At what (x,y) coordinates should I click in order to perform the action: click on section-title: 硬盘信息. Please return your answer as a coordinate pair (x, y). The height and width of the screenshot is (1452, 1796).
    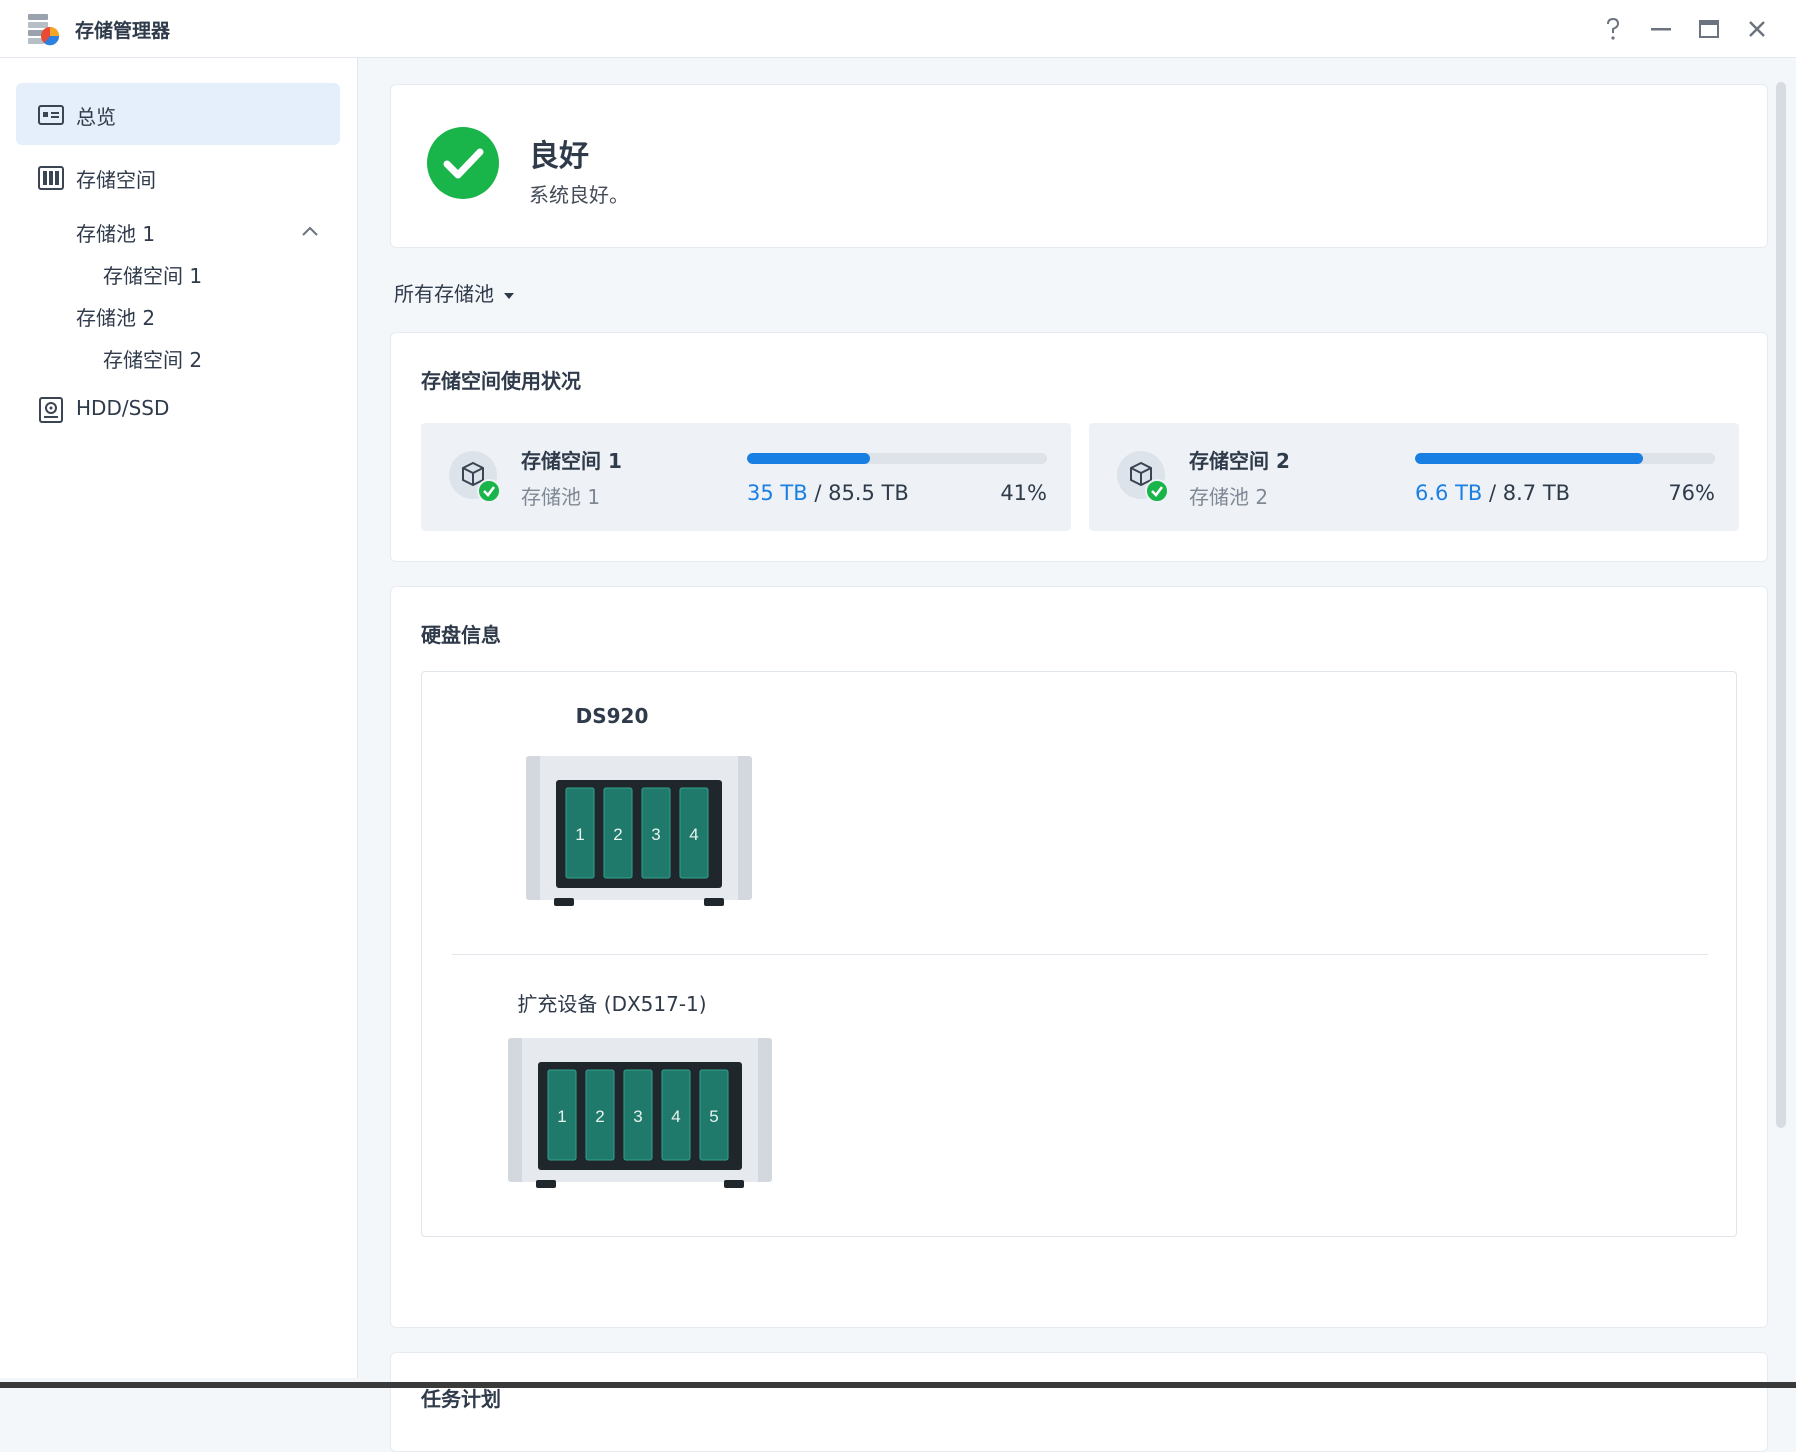
    Looking at the image, I should click on (461, 635).